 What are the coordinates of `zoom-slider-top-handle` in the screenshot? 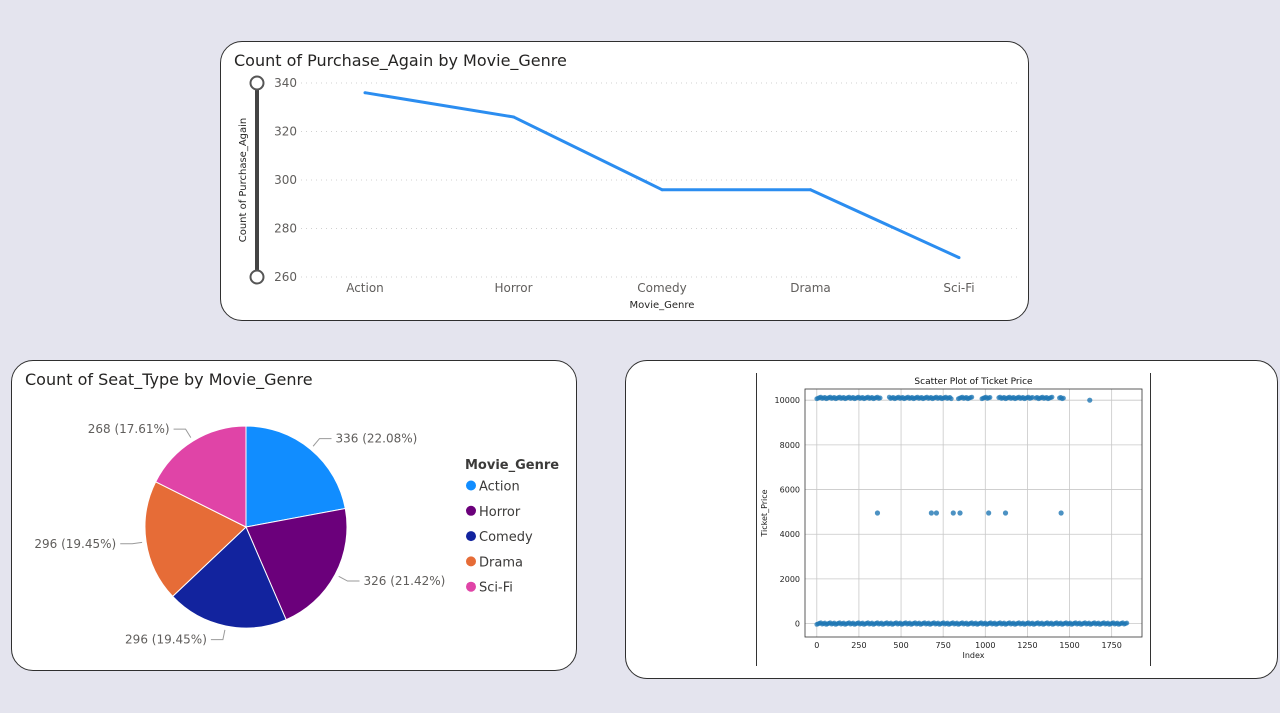 It's located at (257, 83).